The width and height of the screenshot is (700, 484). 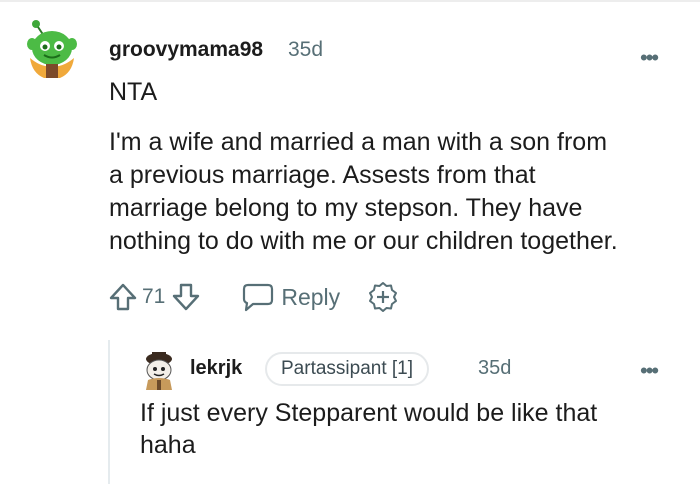 What do you see at coordinates (383, 297) in the screenshot?
I see `award-plus-icon` at bounding box center [383, 297].